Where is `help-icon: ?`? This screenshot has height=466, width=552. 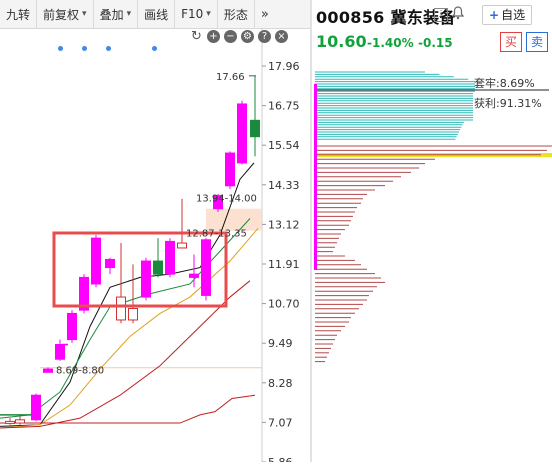
help-icon: ? is located at coordinates (264, 36).